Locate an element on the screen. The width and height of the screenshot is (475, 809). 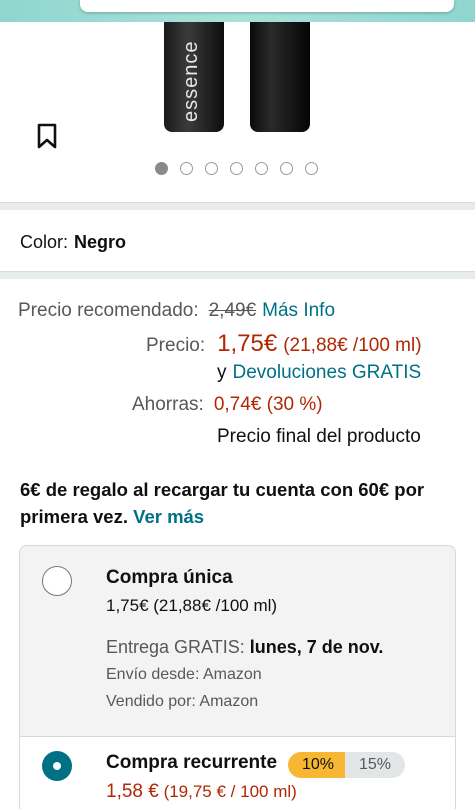
promo-see-more-link: Ver más is located at coordinates (168, 516).